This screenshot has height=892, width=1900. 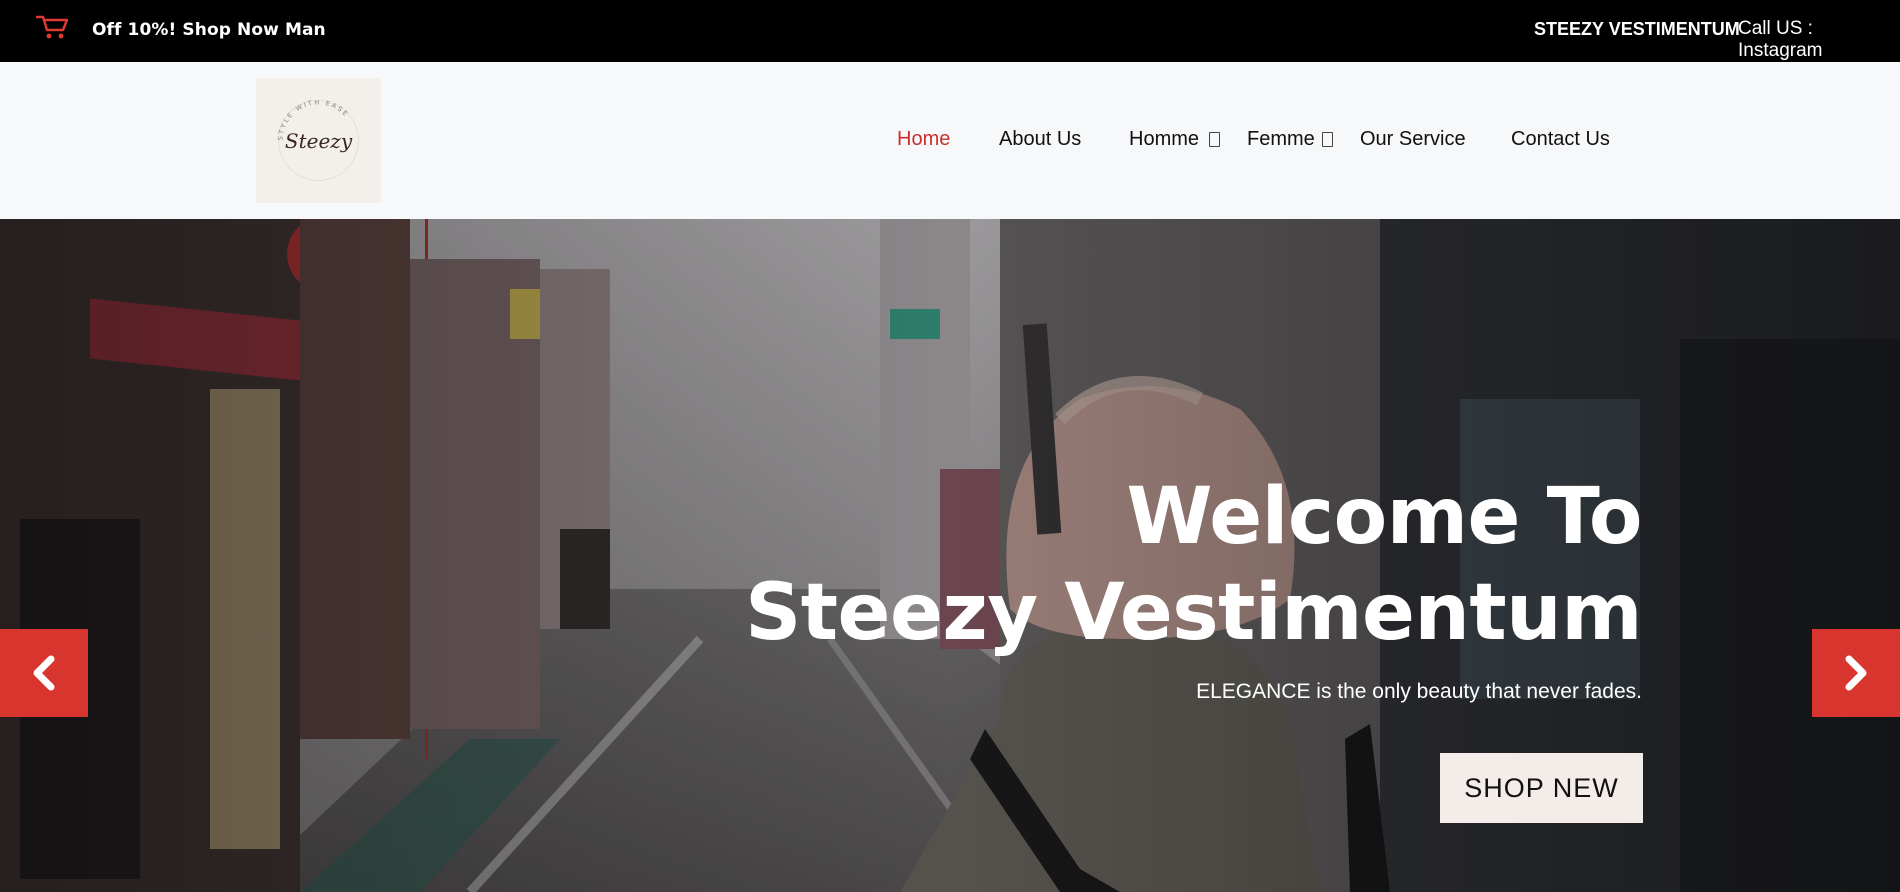 What do you see at coordinates (1413, 139) in the screenshot?
I see `nav-our-service: Our Service` at bounding box center [1413, 139].